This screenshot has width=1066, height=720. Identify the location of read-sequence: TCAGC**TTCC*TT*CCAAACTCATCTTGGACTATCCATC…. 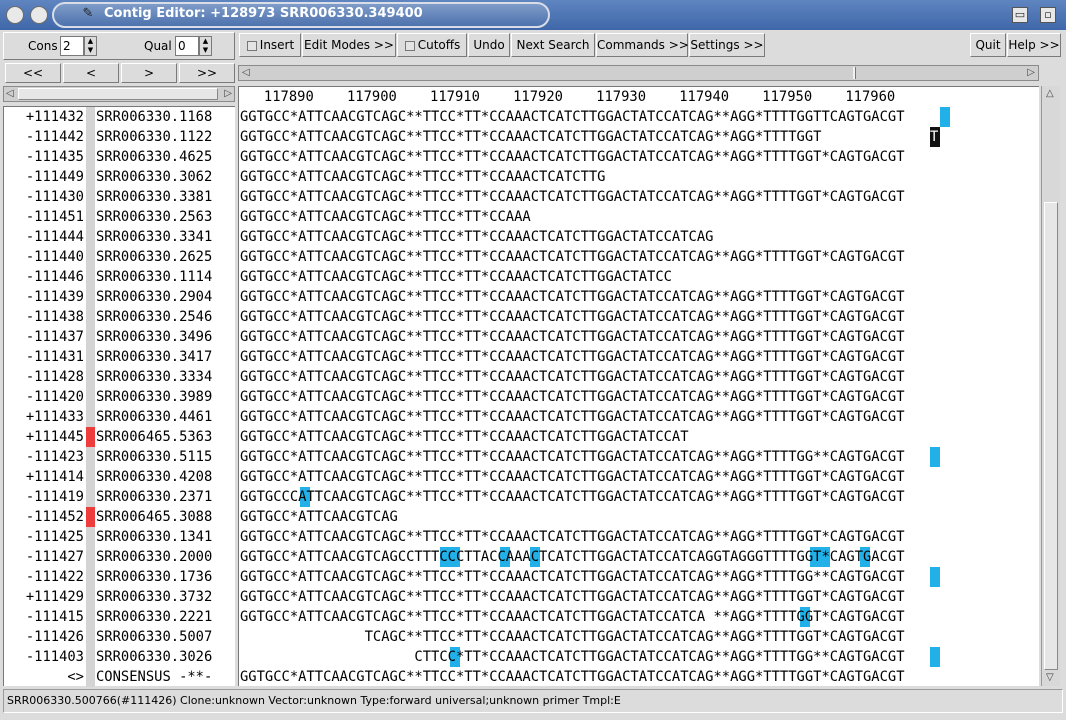
(572, 637).